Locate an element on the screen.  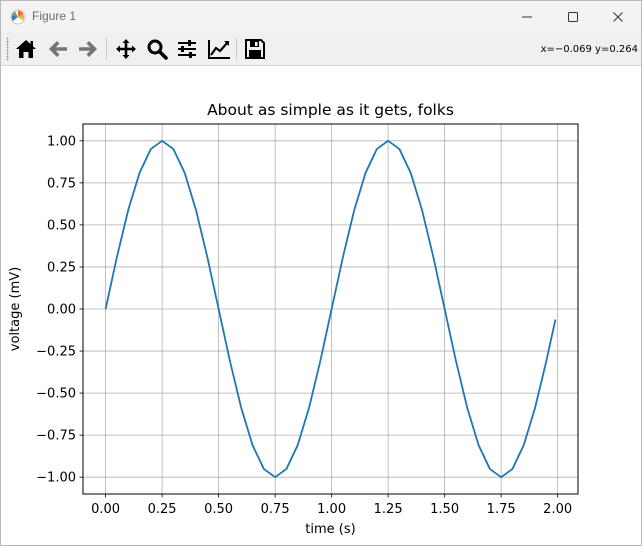
home-icon is located at coordinates (26, 49).